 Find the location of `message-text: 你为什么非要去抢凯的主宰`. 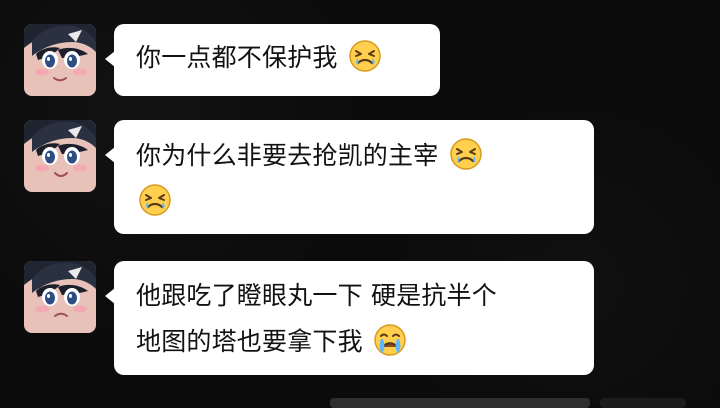

message-text: 你为什么非要去抢凯的主宰 is located at coordinates (287, 155).